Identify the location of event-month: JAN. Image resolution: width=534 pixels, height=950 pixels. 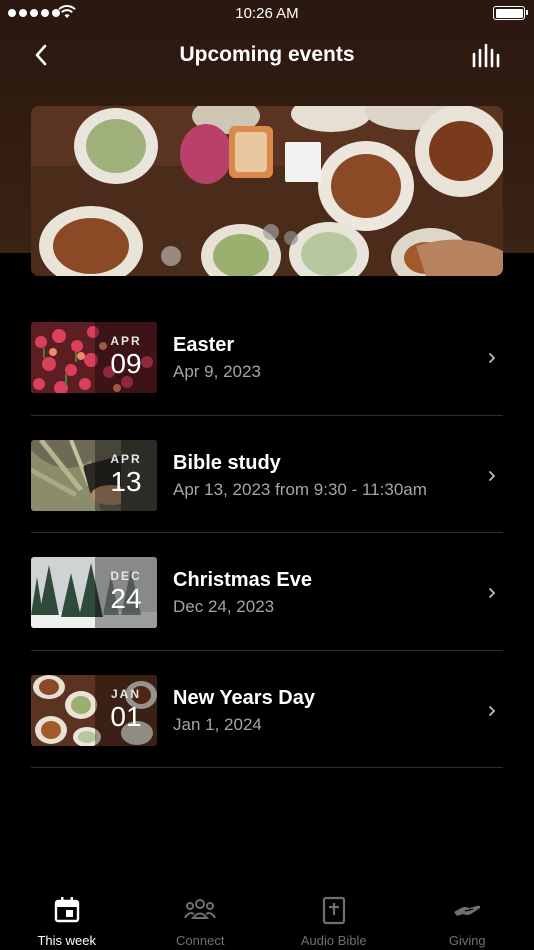
(125, 693).